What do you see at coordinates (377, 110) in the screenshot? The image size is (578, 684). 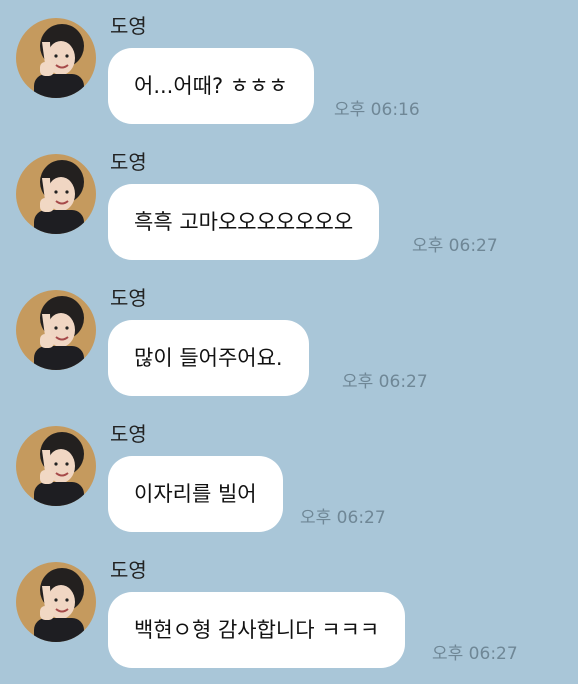 I see `message-time: 오후 06:16` at bounding box center [377, 110].